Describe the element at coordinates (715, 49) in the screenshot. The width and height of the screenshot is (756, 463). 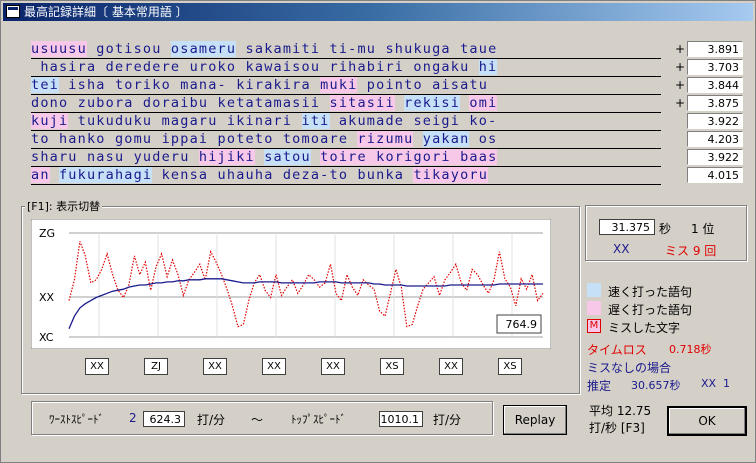
I see `line-score: 3.891` at that location.